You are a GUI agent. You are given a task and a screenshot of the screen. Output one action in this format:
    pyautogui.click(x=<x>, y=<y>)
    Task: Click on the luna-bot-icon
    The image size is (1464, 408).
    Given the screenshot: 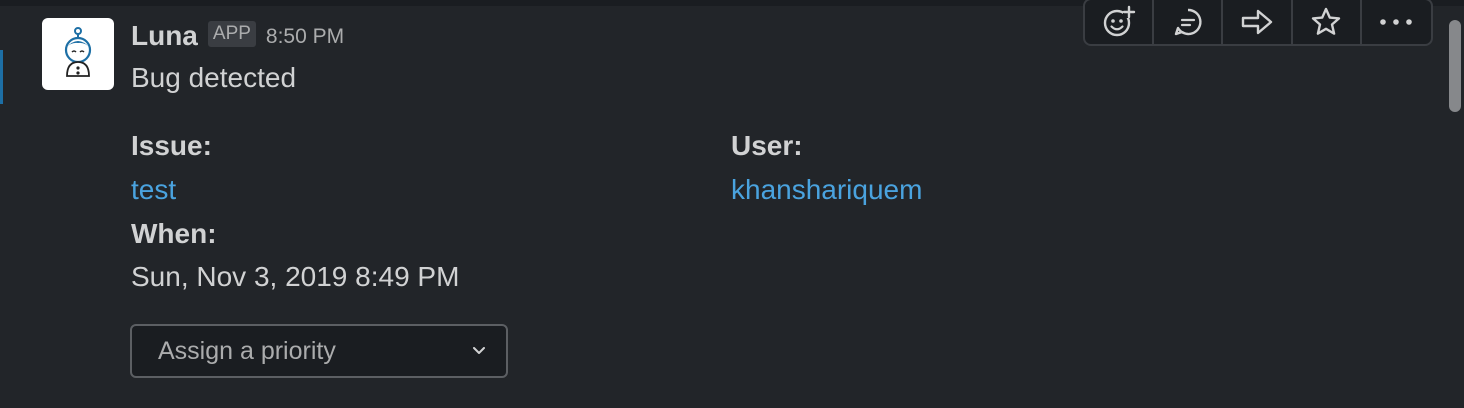 What is the action you would take?
    pyautogui.click(x=78, y=52)
    